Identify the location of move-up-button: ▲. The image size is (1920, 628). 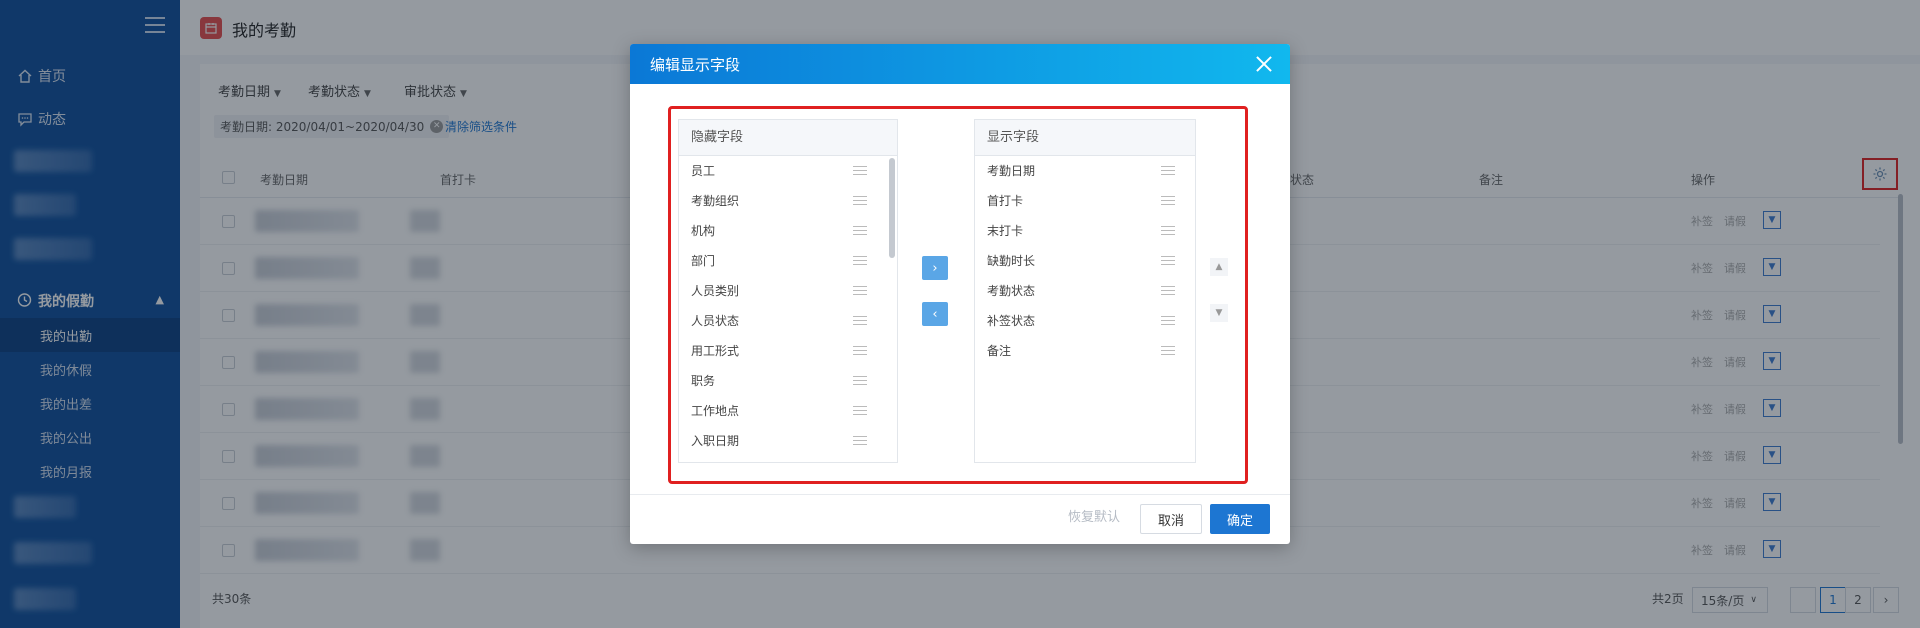
(1219, 267).